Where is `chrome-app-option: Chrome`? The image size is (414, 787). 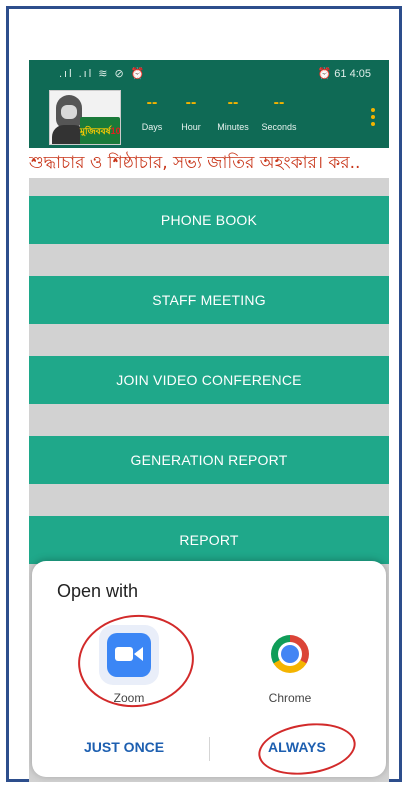 chrome-app-option: Chrome is located at coordinates (290, 663).